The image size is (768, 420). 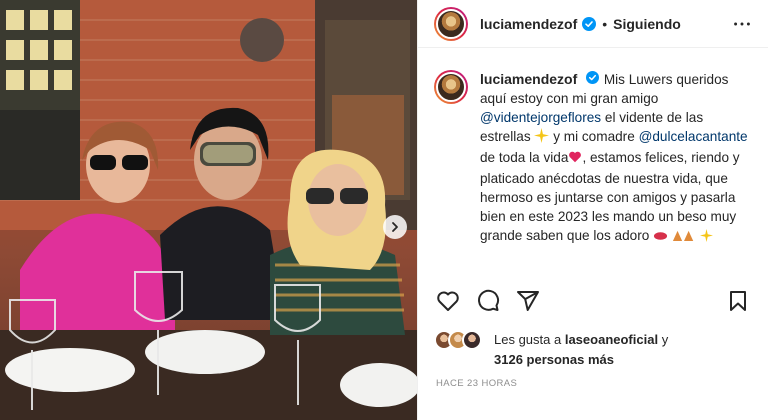 What do you see at coordinates (593, 301) in the screenshot?
I see `post-actions-bar` at bounding box center [593, 301].